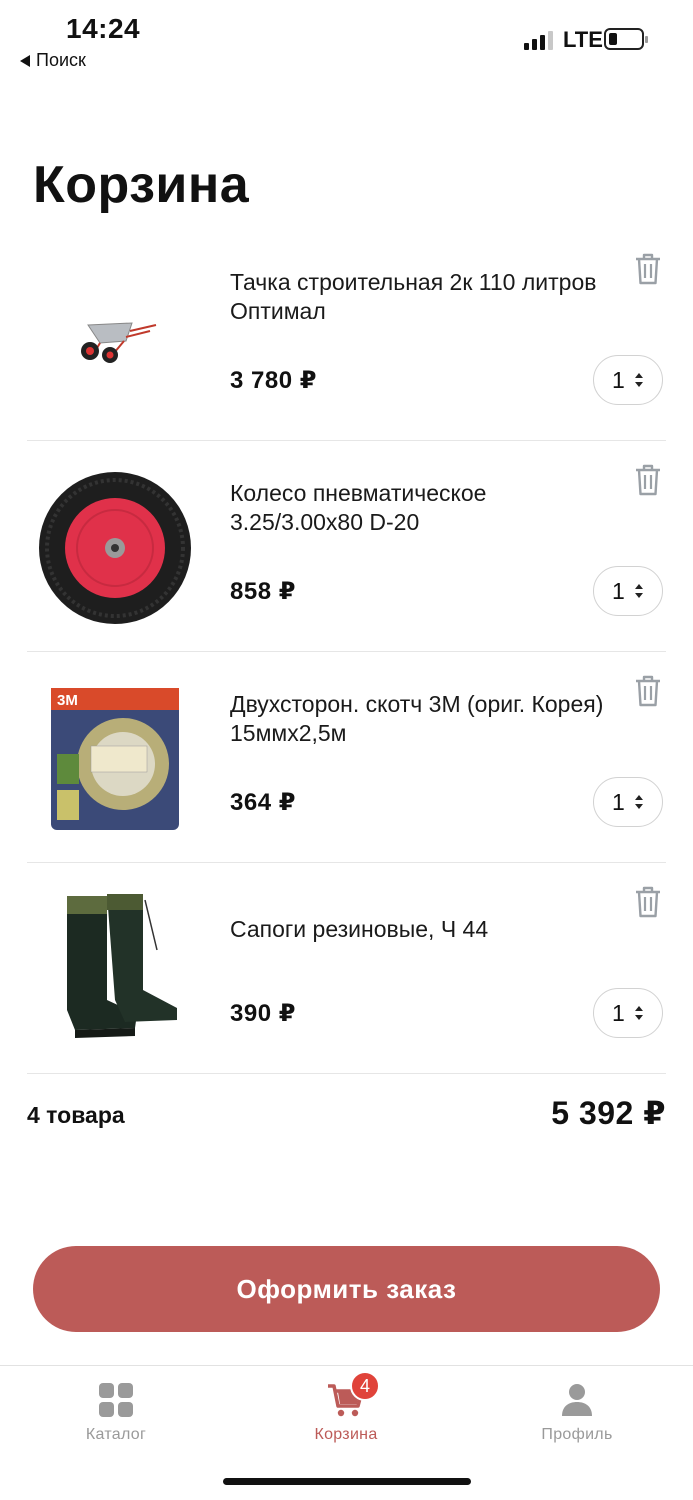  What do you see at coordinates (115, 548) in the screenshot?
I see `wheel-image` at bounding box center [115, 548].